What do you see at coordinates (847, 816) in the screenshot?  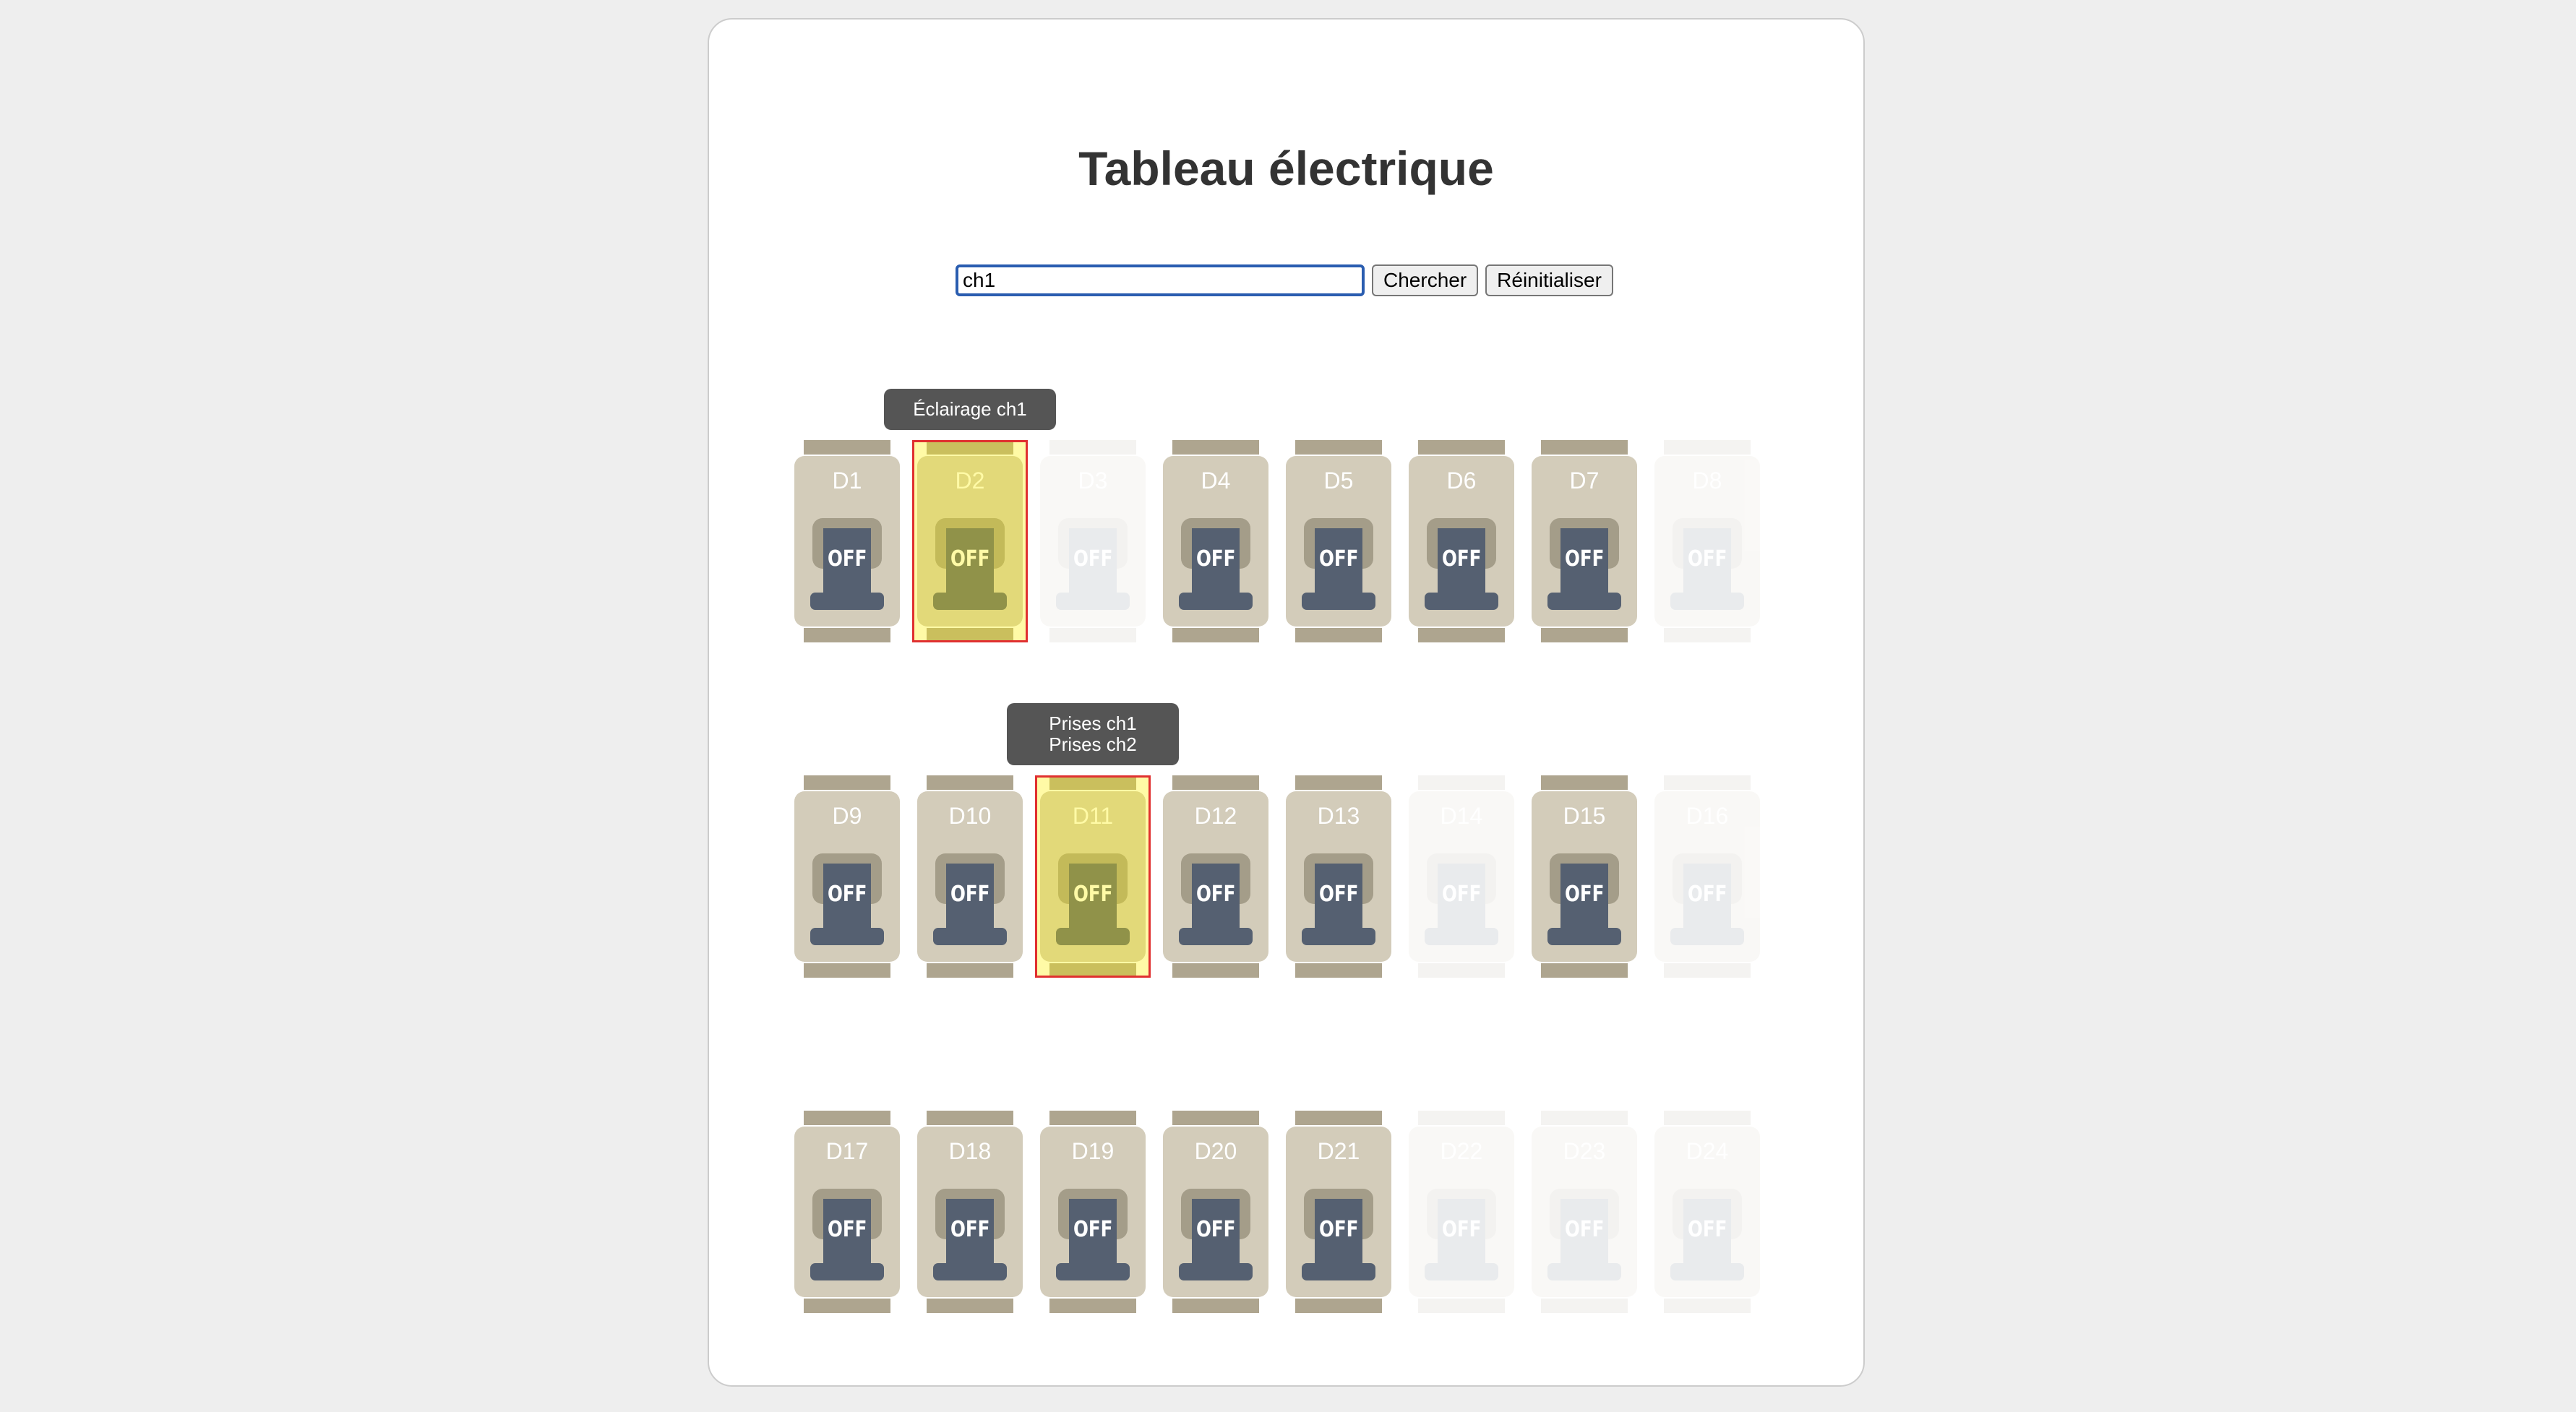 I see `breaker-code-label: D9` at bounding box center [847, 816].